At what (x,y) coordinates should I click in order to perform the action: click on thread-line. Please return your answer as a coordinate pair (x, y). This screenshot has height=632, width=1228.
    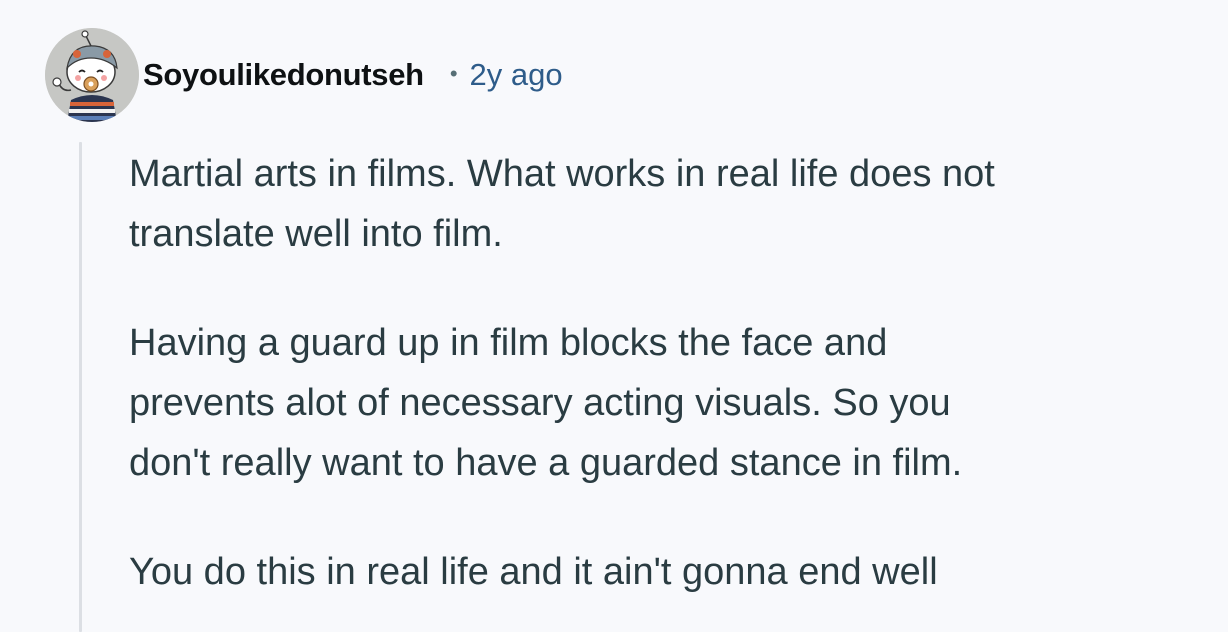
    Looking at the image, I should click on (80, 387).